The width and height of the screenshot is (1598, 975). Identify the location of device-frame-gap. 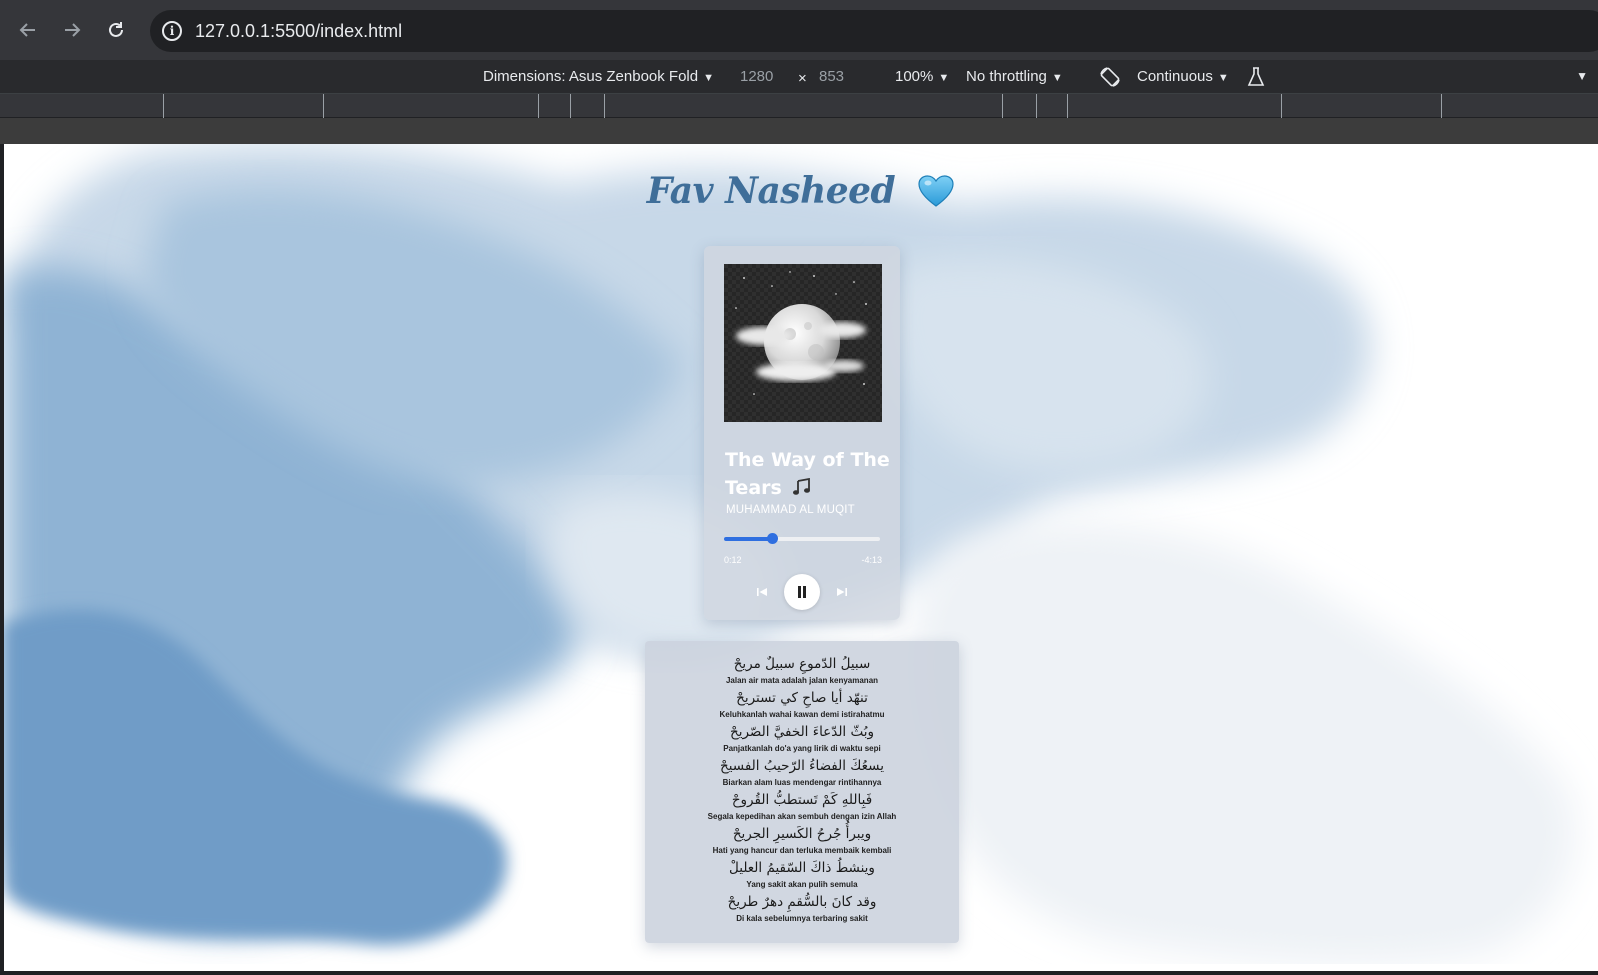
(799, 131).